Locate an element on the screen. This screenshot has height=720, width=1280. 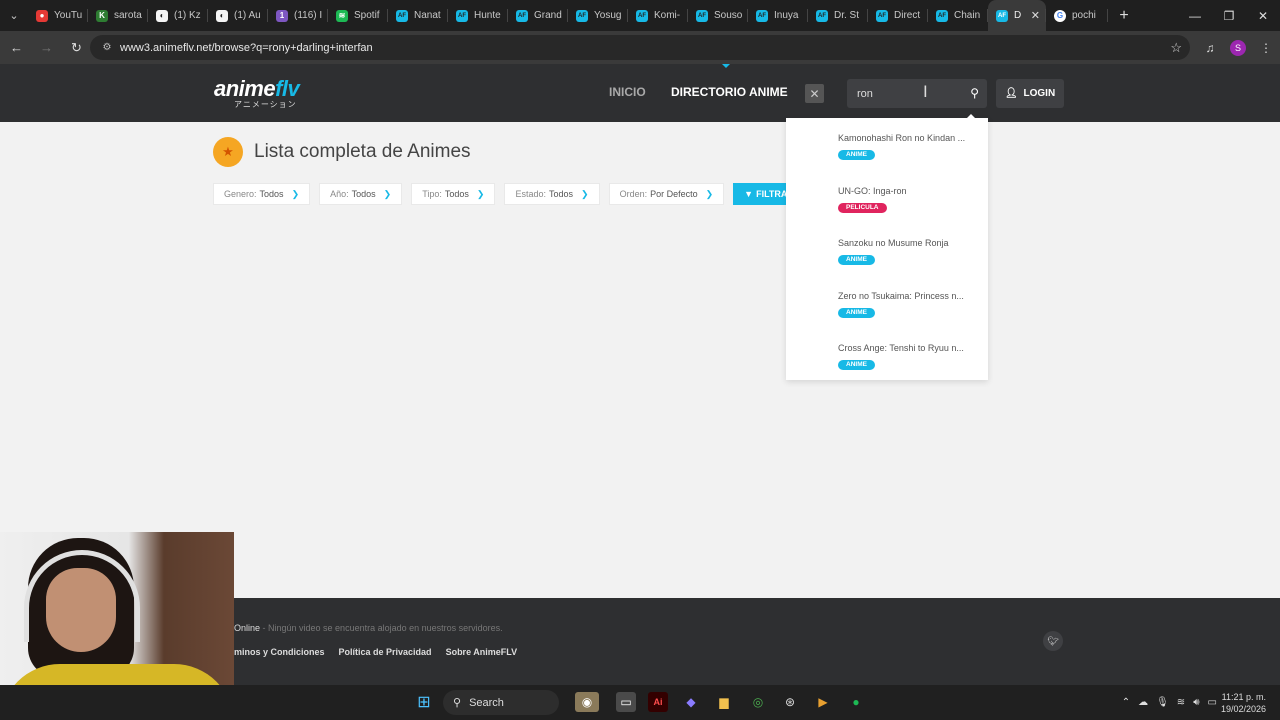
chevron-down-icon: ❯ is located at coordinates (709, 193).